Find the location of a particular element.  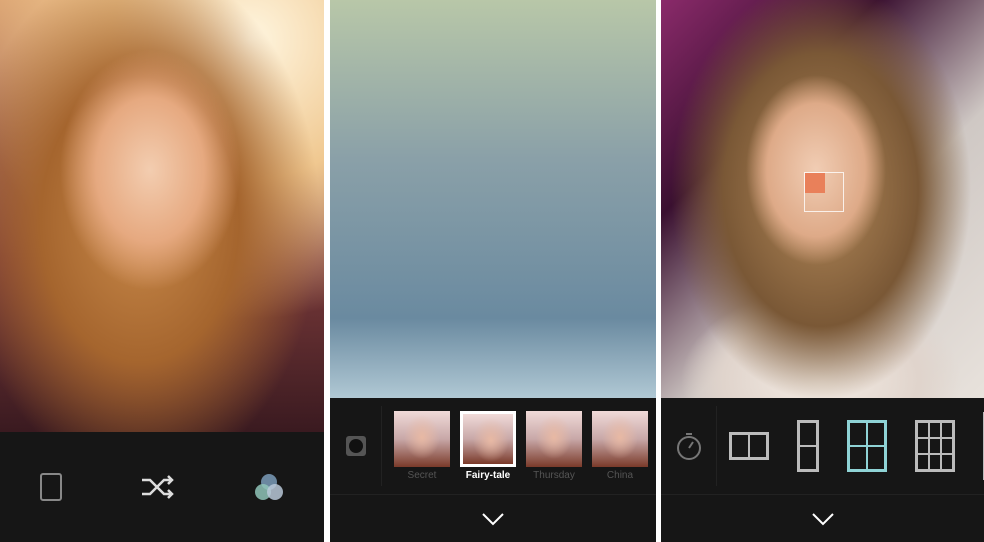

layout-2-vertical is located at coordinates (808, 446).